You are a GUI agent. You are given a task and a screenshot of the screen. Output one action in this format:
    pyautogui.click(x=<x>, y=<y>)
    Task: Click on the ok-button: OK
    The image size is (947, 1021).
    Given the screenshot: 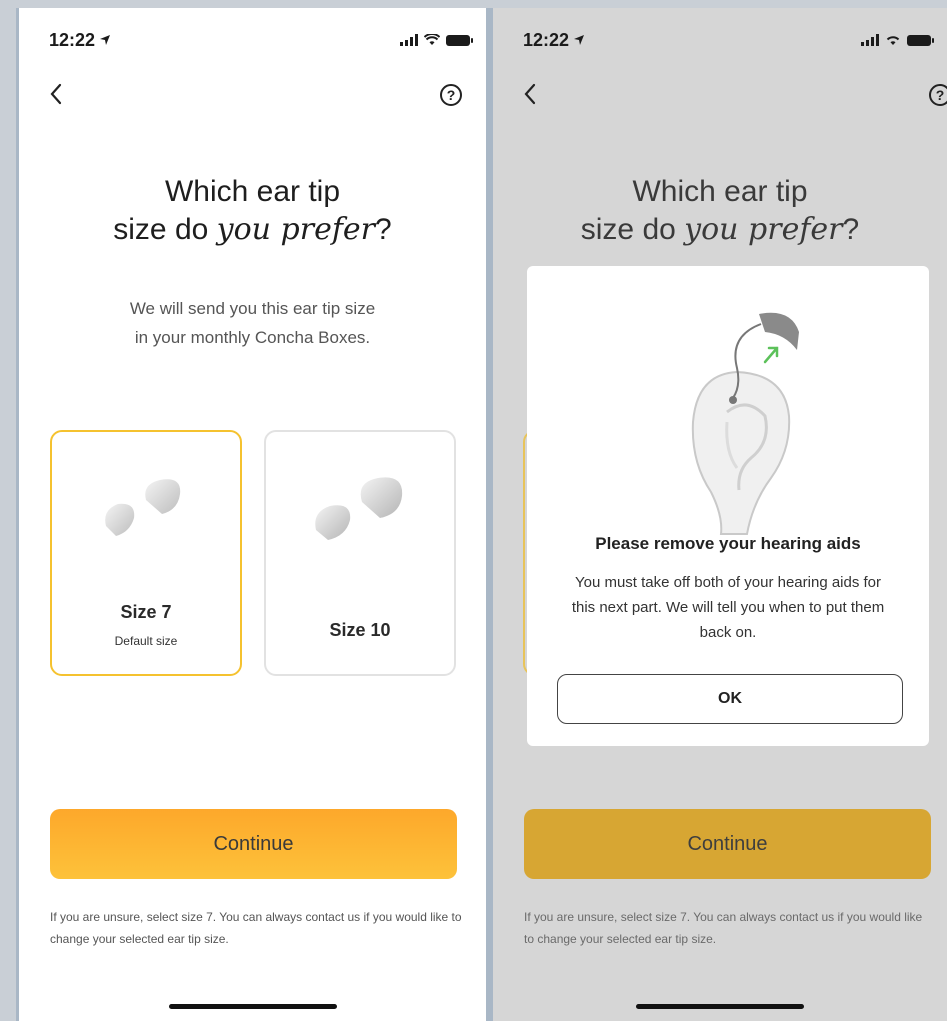 What is the action you would take?
    pyautogui.click(x=730, y=699)
    